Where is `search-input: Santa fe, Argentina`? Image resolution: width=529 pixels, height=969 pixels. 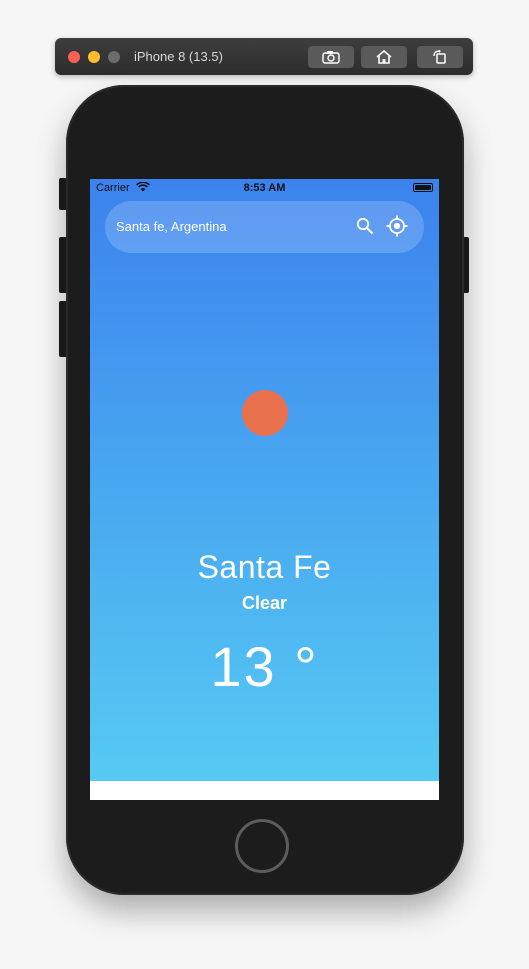 search-input: Santa fe, Argentina is located at coordinates (171, 226).